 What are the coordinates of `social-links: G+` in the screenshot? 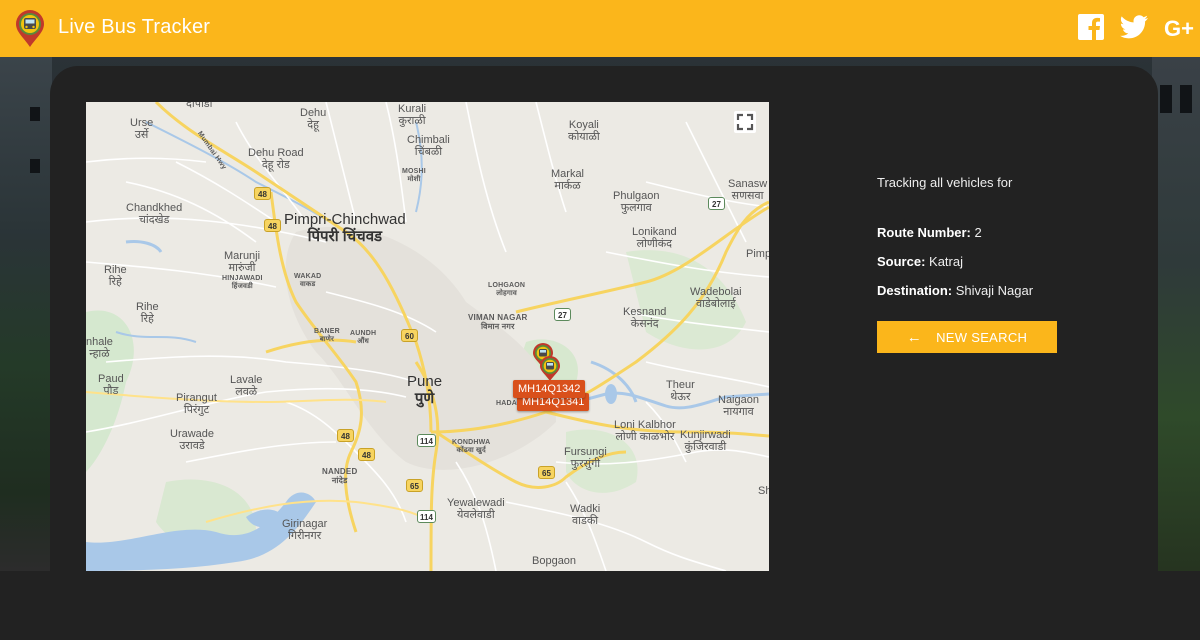 It's located at (1131, 27).